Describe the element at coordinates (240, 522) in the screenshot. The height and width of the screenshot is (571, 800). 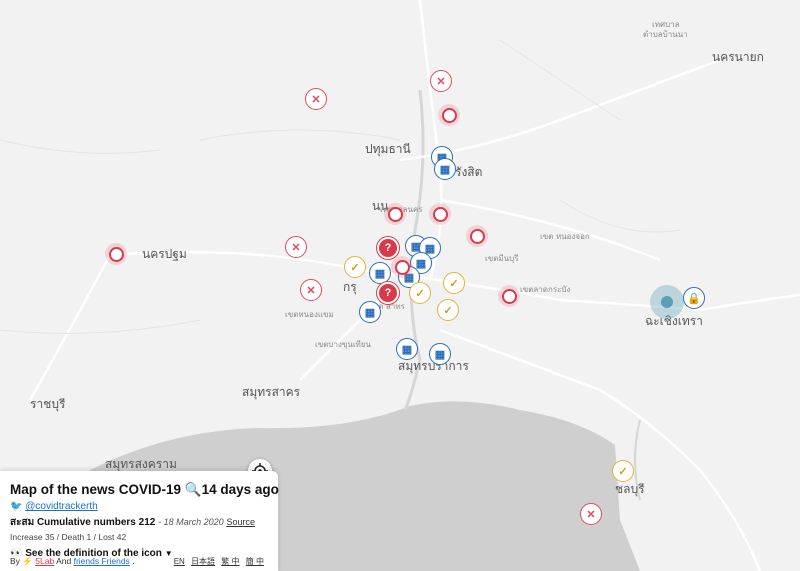
I see `source-link: Source` at that location.